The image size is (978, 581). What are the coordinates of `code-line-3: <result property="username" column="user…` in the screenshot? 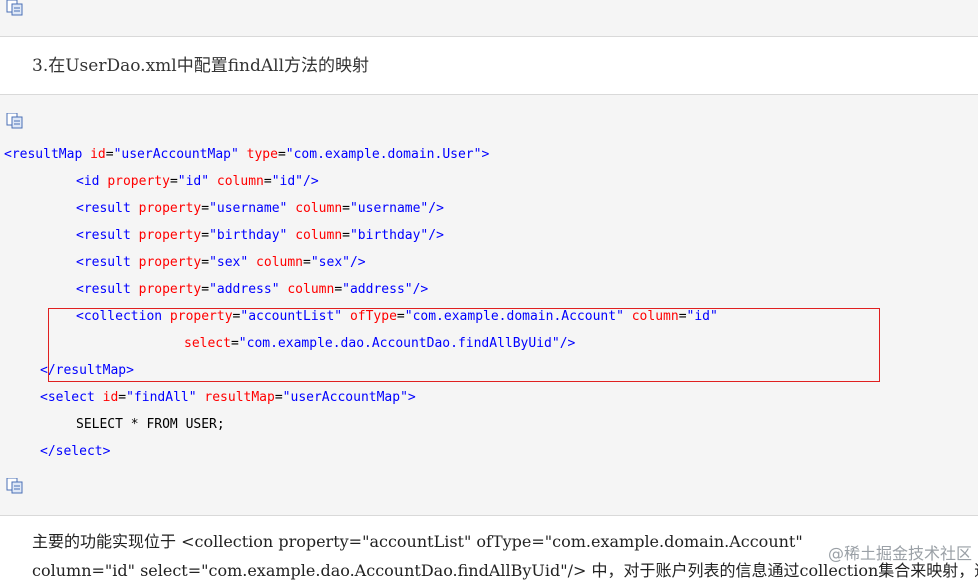 It's located at (260, 208).